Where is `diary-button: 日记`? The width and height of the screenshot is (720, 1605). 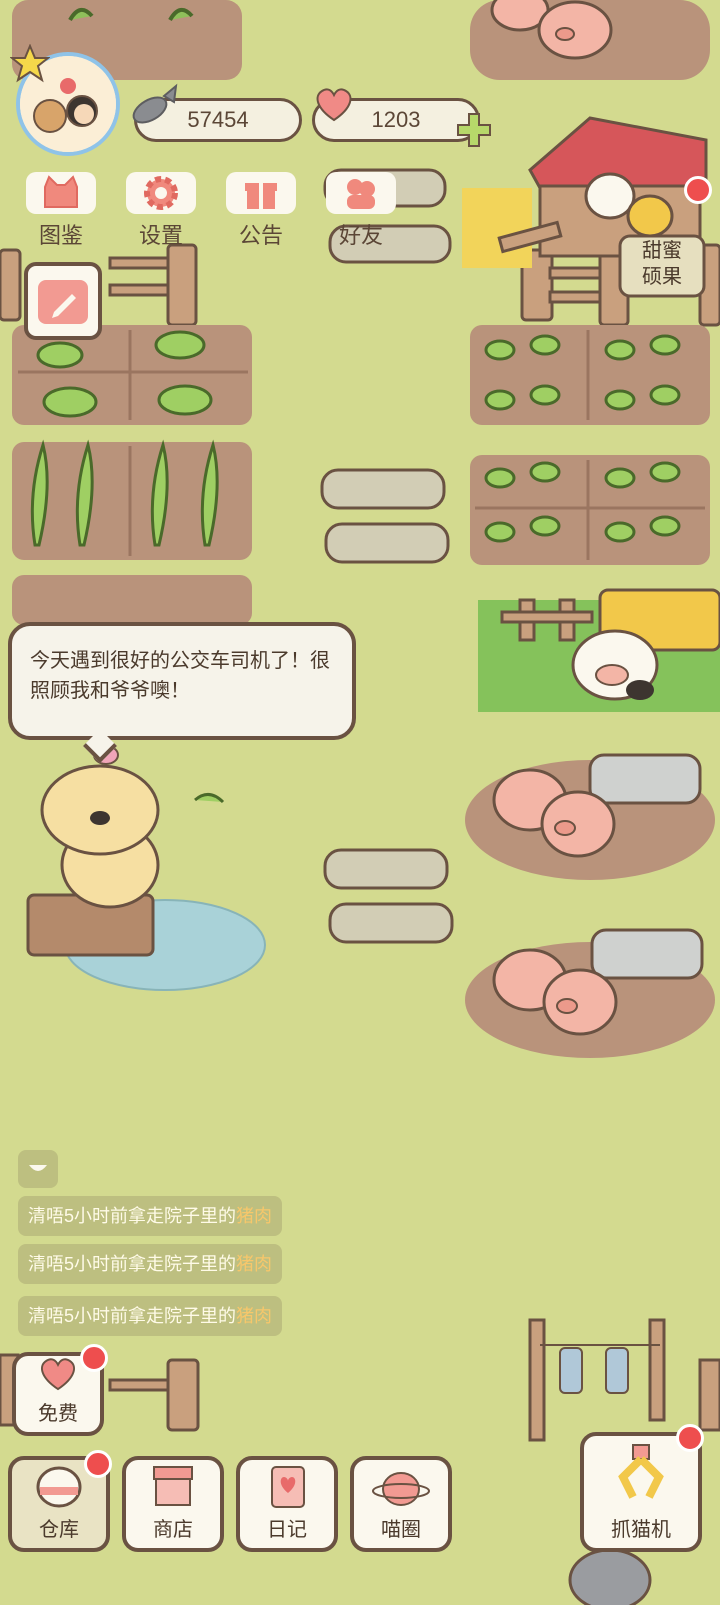 diary-button: 日记 is located at coordinates (287, 1504).